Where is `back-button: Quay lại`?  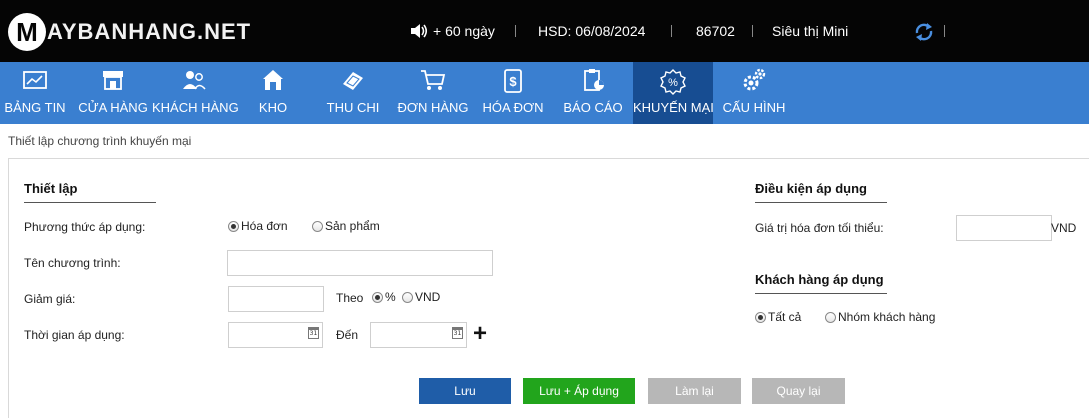 back-button: Quay lại is located at coordinates (798, 391).